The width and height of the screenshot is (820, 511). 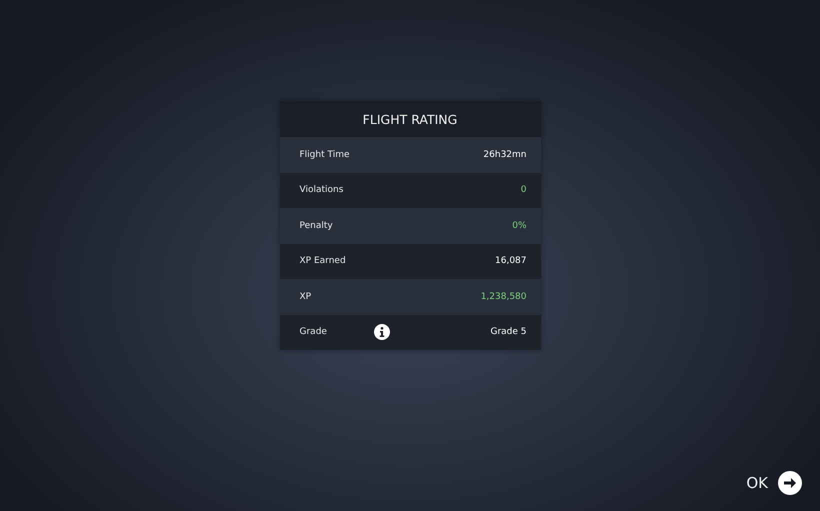 I want to click on row-label: Flight Time, so click(x=325, y=155).